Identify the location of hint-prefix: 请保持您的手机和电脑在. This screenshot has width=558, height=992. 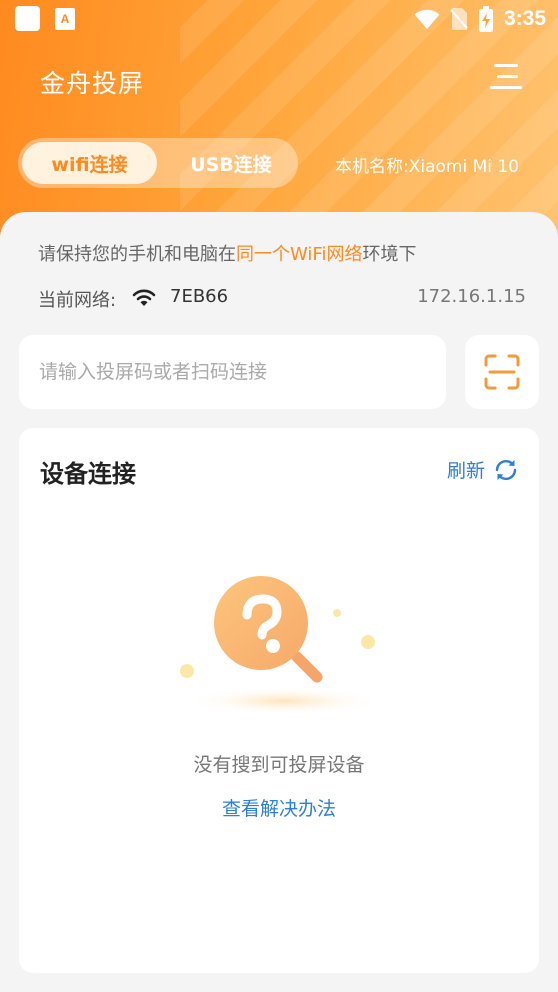
(137, 254).